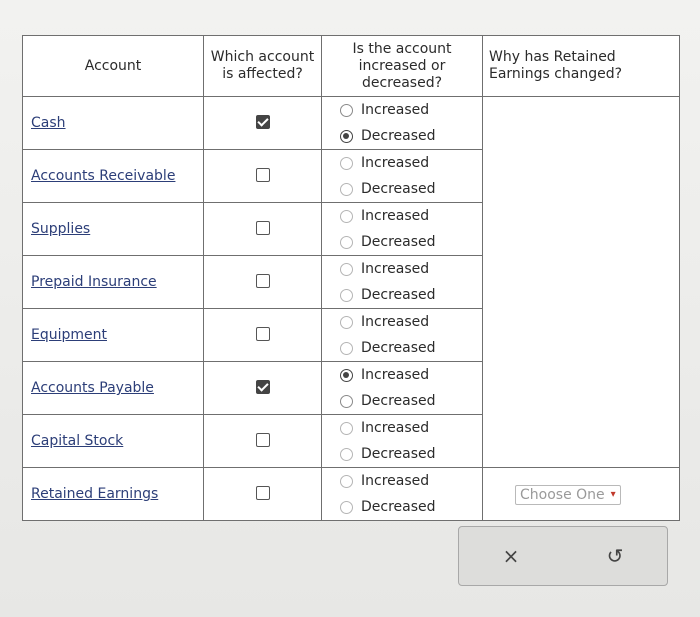  What do you see at coordinates (113, 66) in the screenshot?
I see `header-account: Account` at bounding box center [113, 66].